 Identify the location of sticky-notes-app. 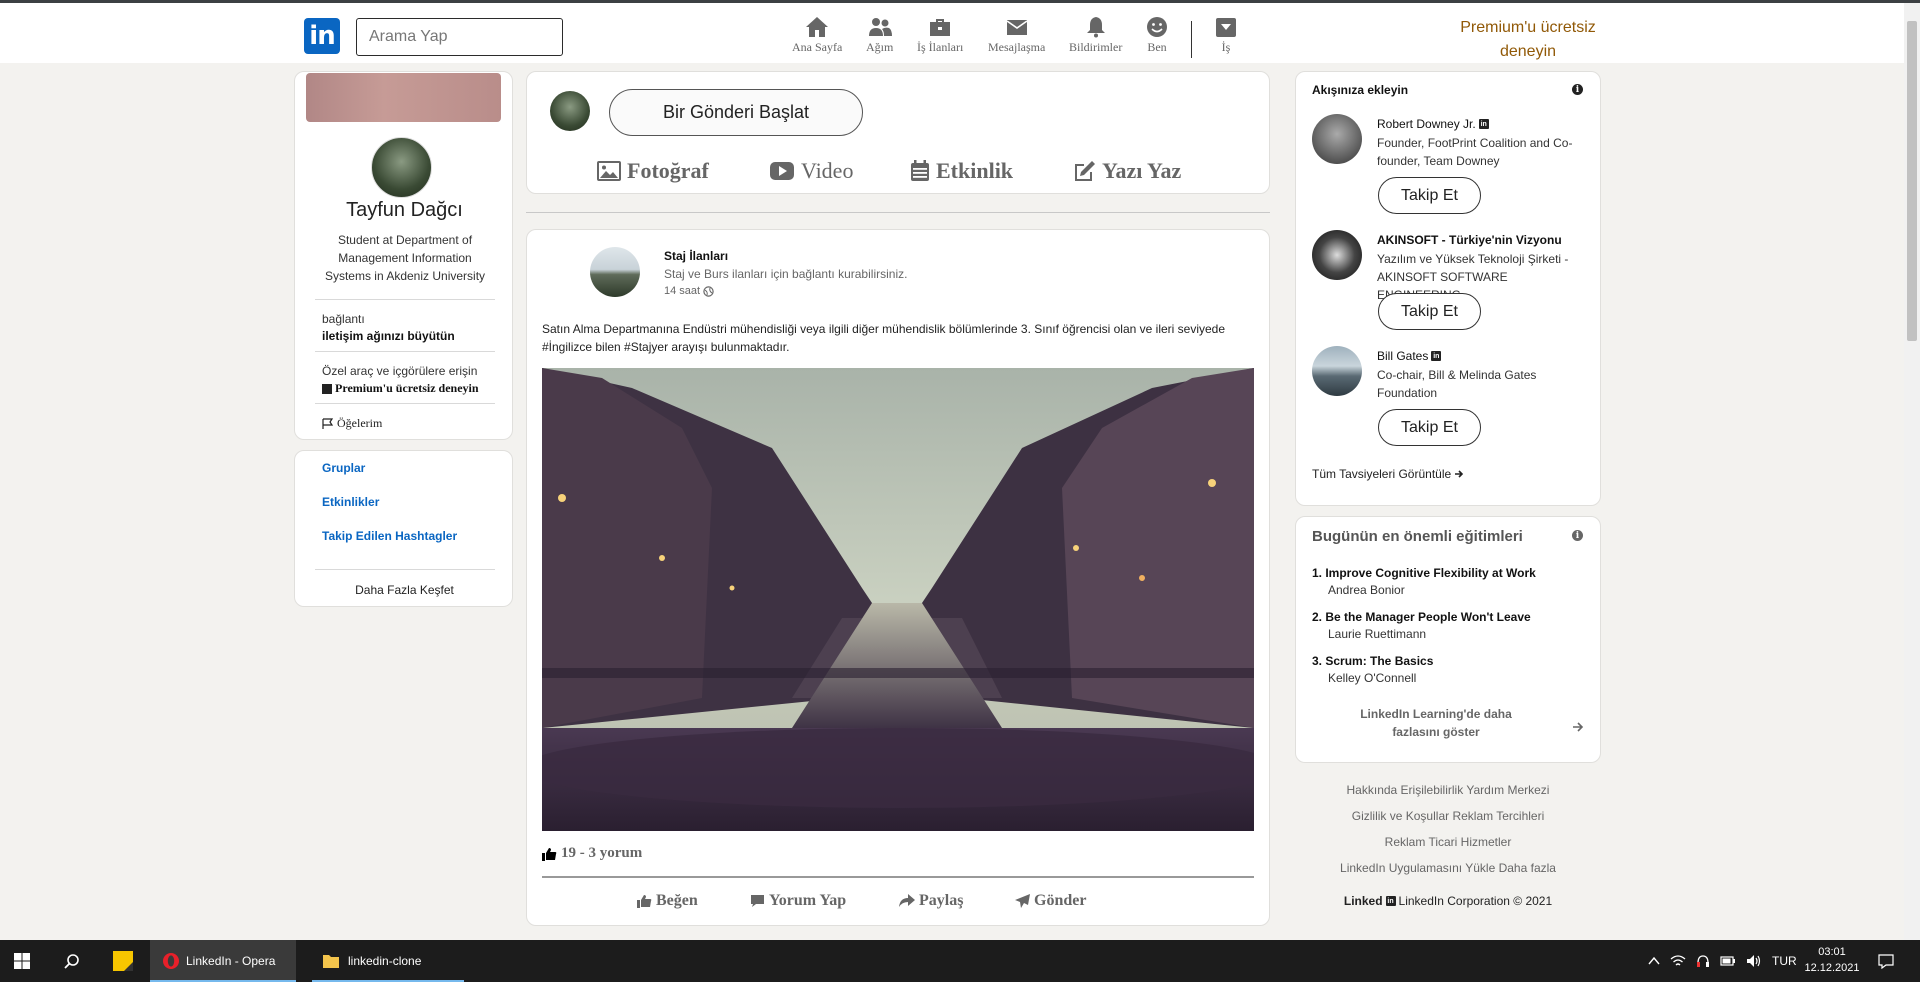
(123, 961).